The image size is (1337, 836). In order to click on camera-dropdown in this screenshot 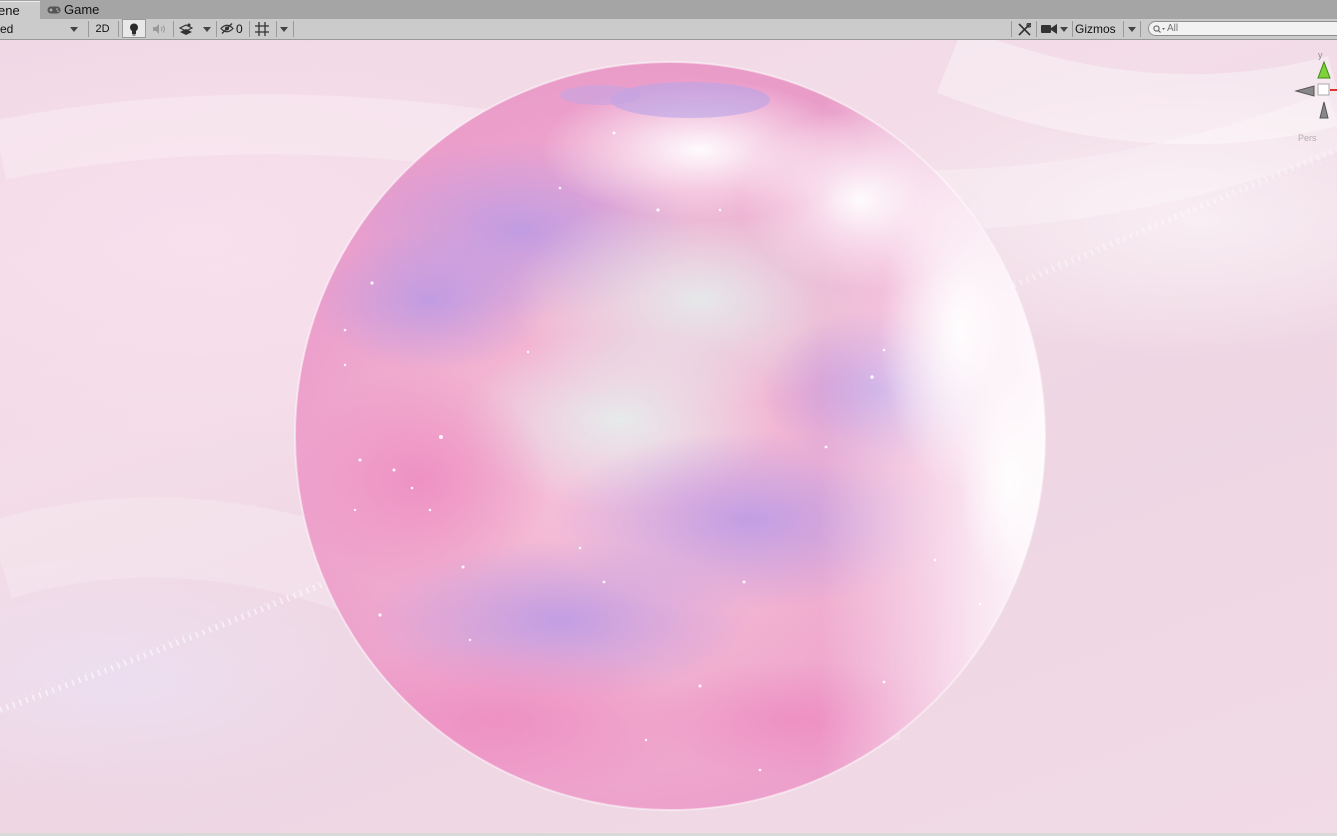, I will do `click(1055, 29)`.